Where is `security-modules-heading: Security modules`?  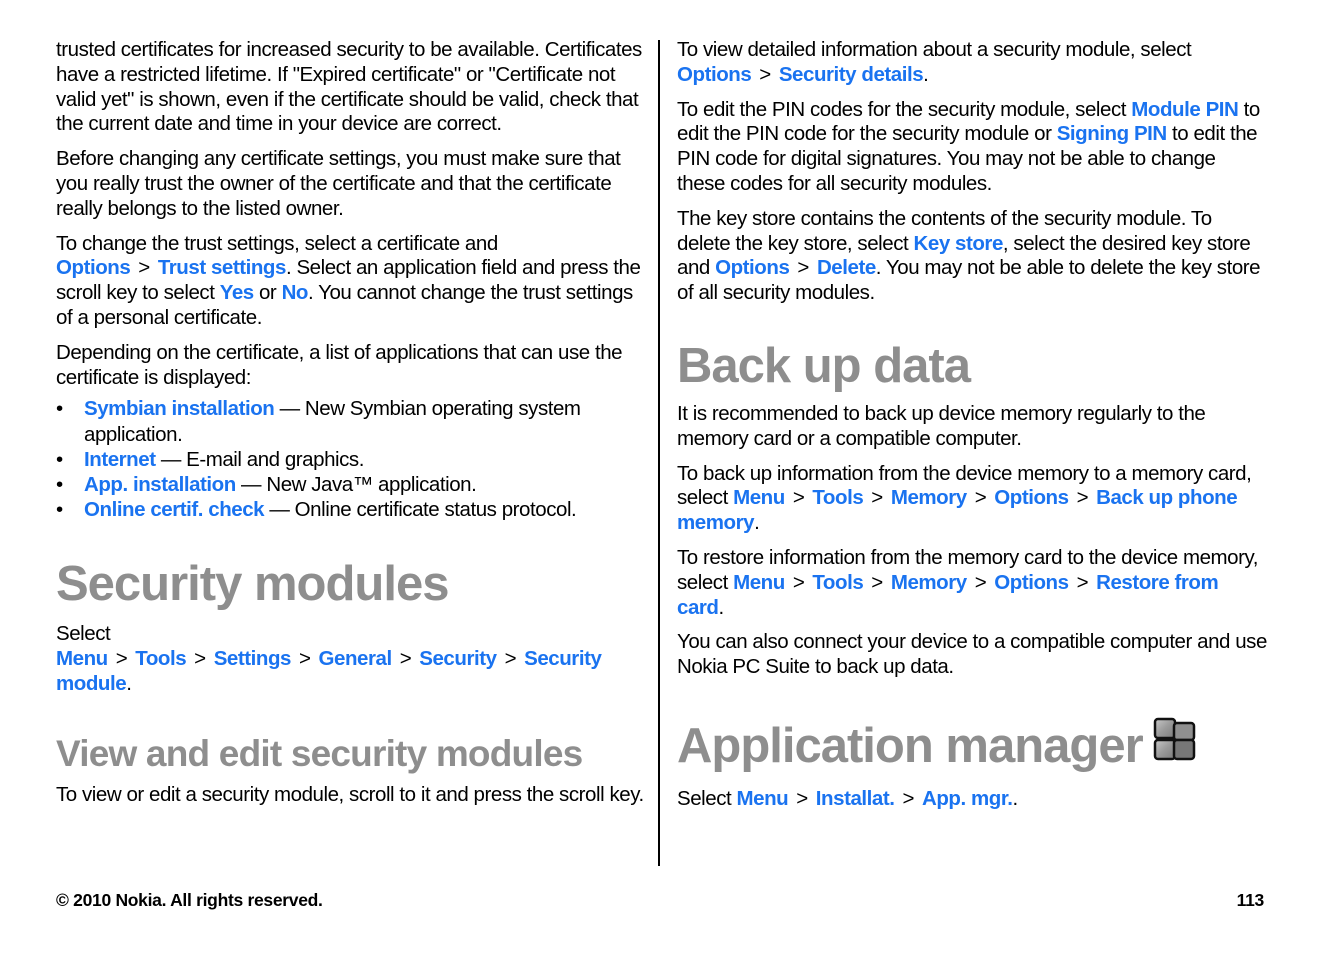
security-modules-heading: Security modules is located at coordinates (252, 584).